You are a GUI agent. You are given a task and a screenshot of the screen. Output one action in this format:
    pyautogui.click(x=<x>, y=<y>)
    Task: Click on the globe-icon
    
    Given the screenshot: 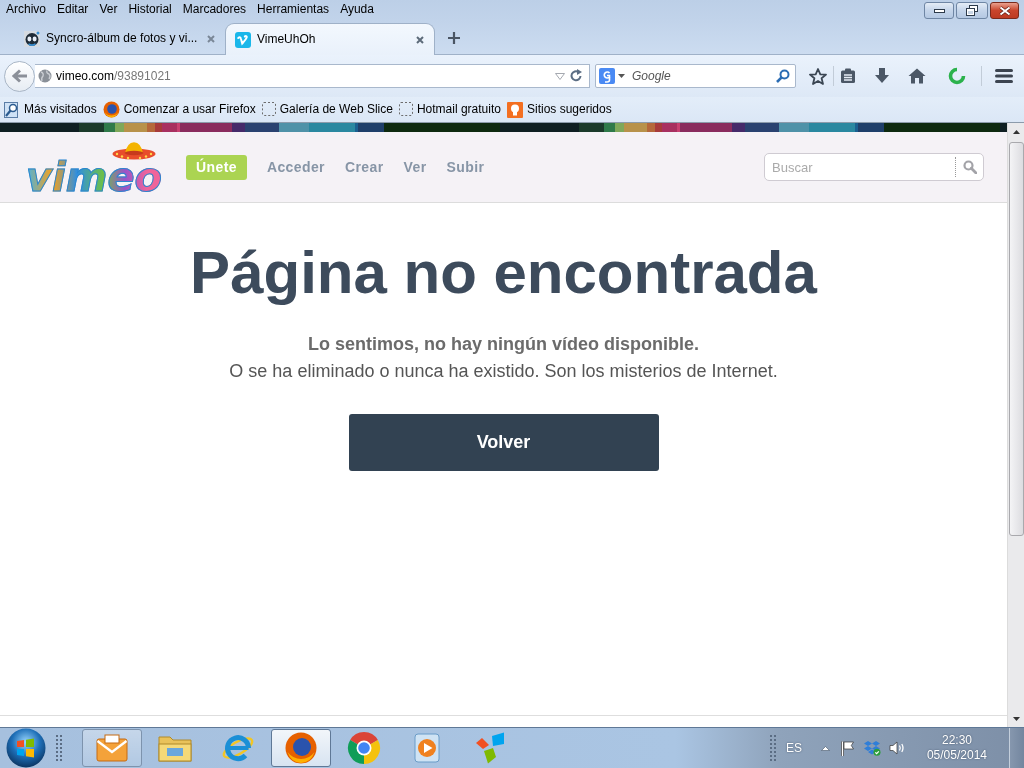 What is the action you would take?
    pyautogui.click(x=45, y=76)
    